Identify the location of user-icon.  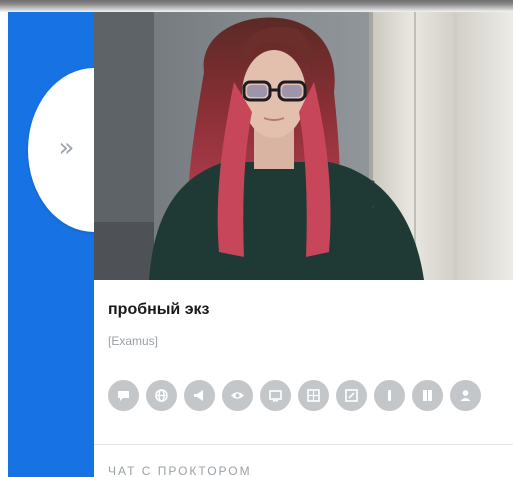
(465, 395).